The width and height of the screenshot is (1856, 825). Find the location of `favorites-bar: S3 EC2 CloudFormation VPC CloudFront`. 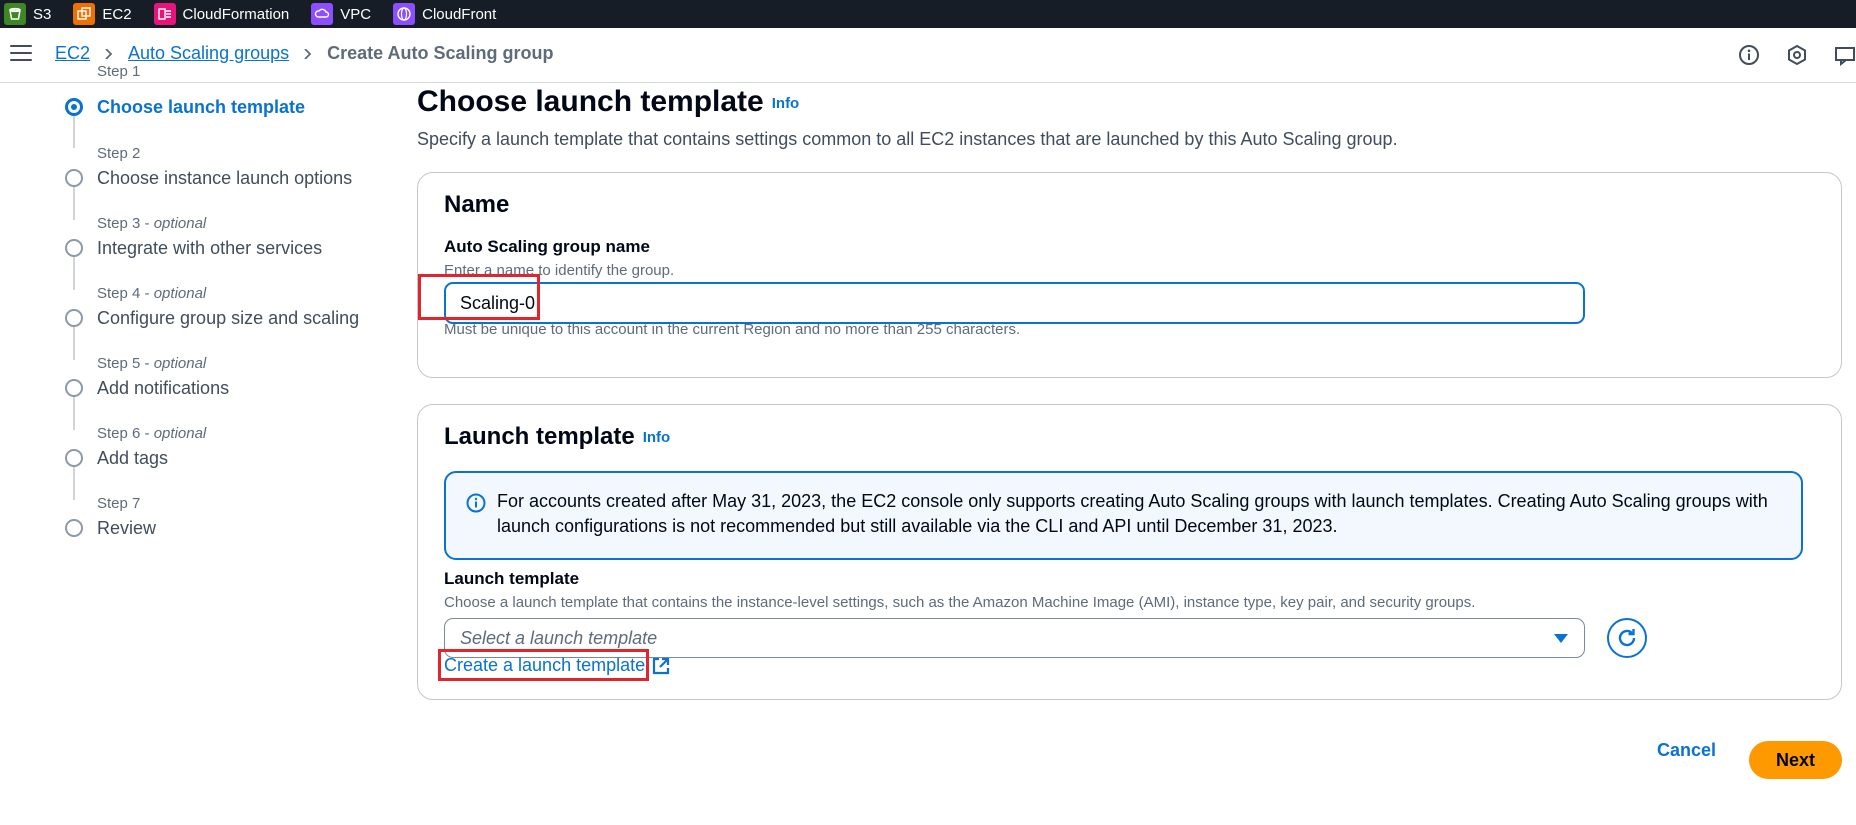

favorites-bar: S3 EC2 CloudFormation VPC CloudFront is located at coordinates (928, 14).